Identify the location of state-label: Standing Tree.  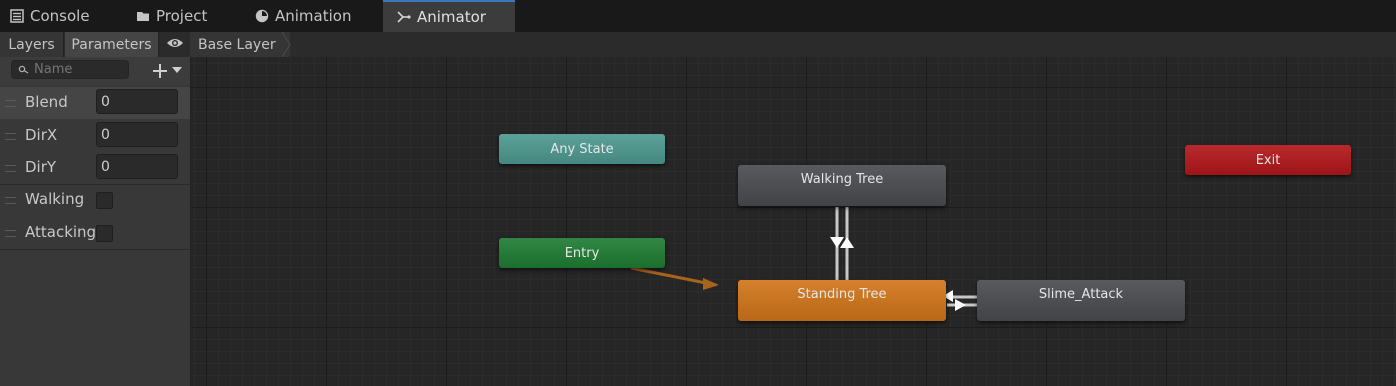
(842, 294).